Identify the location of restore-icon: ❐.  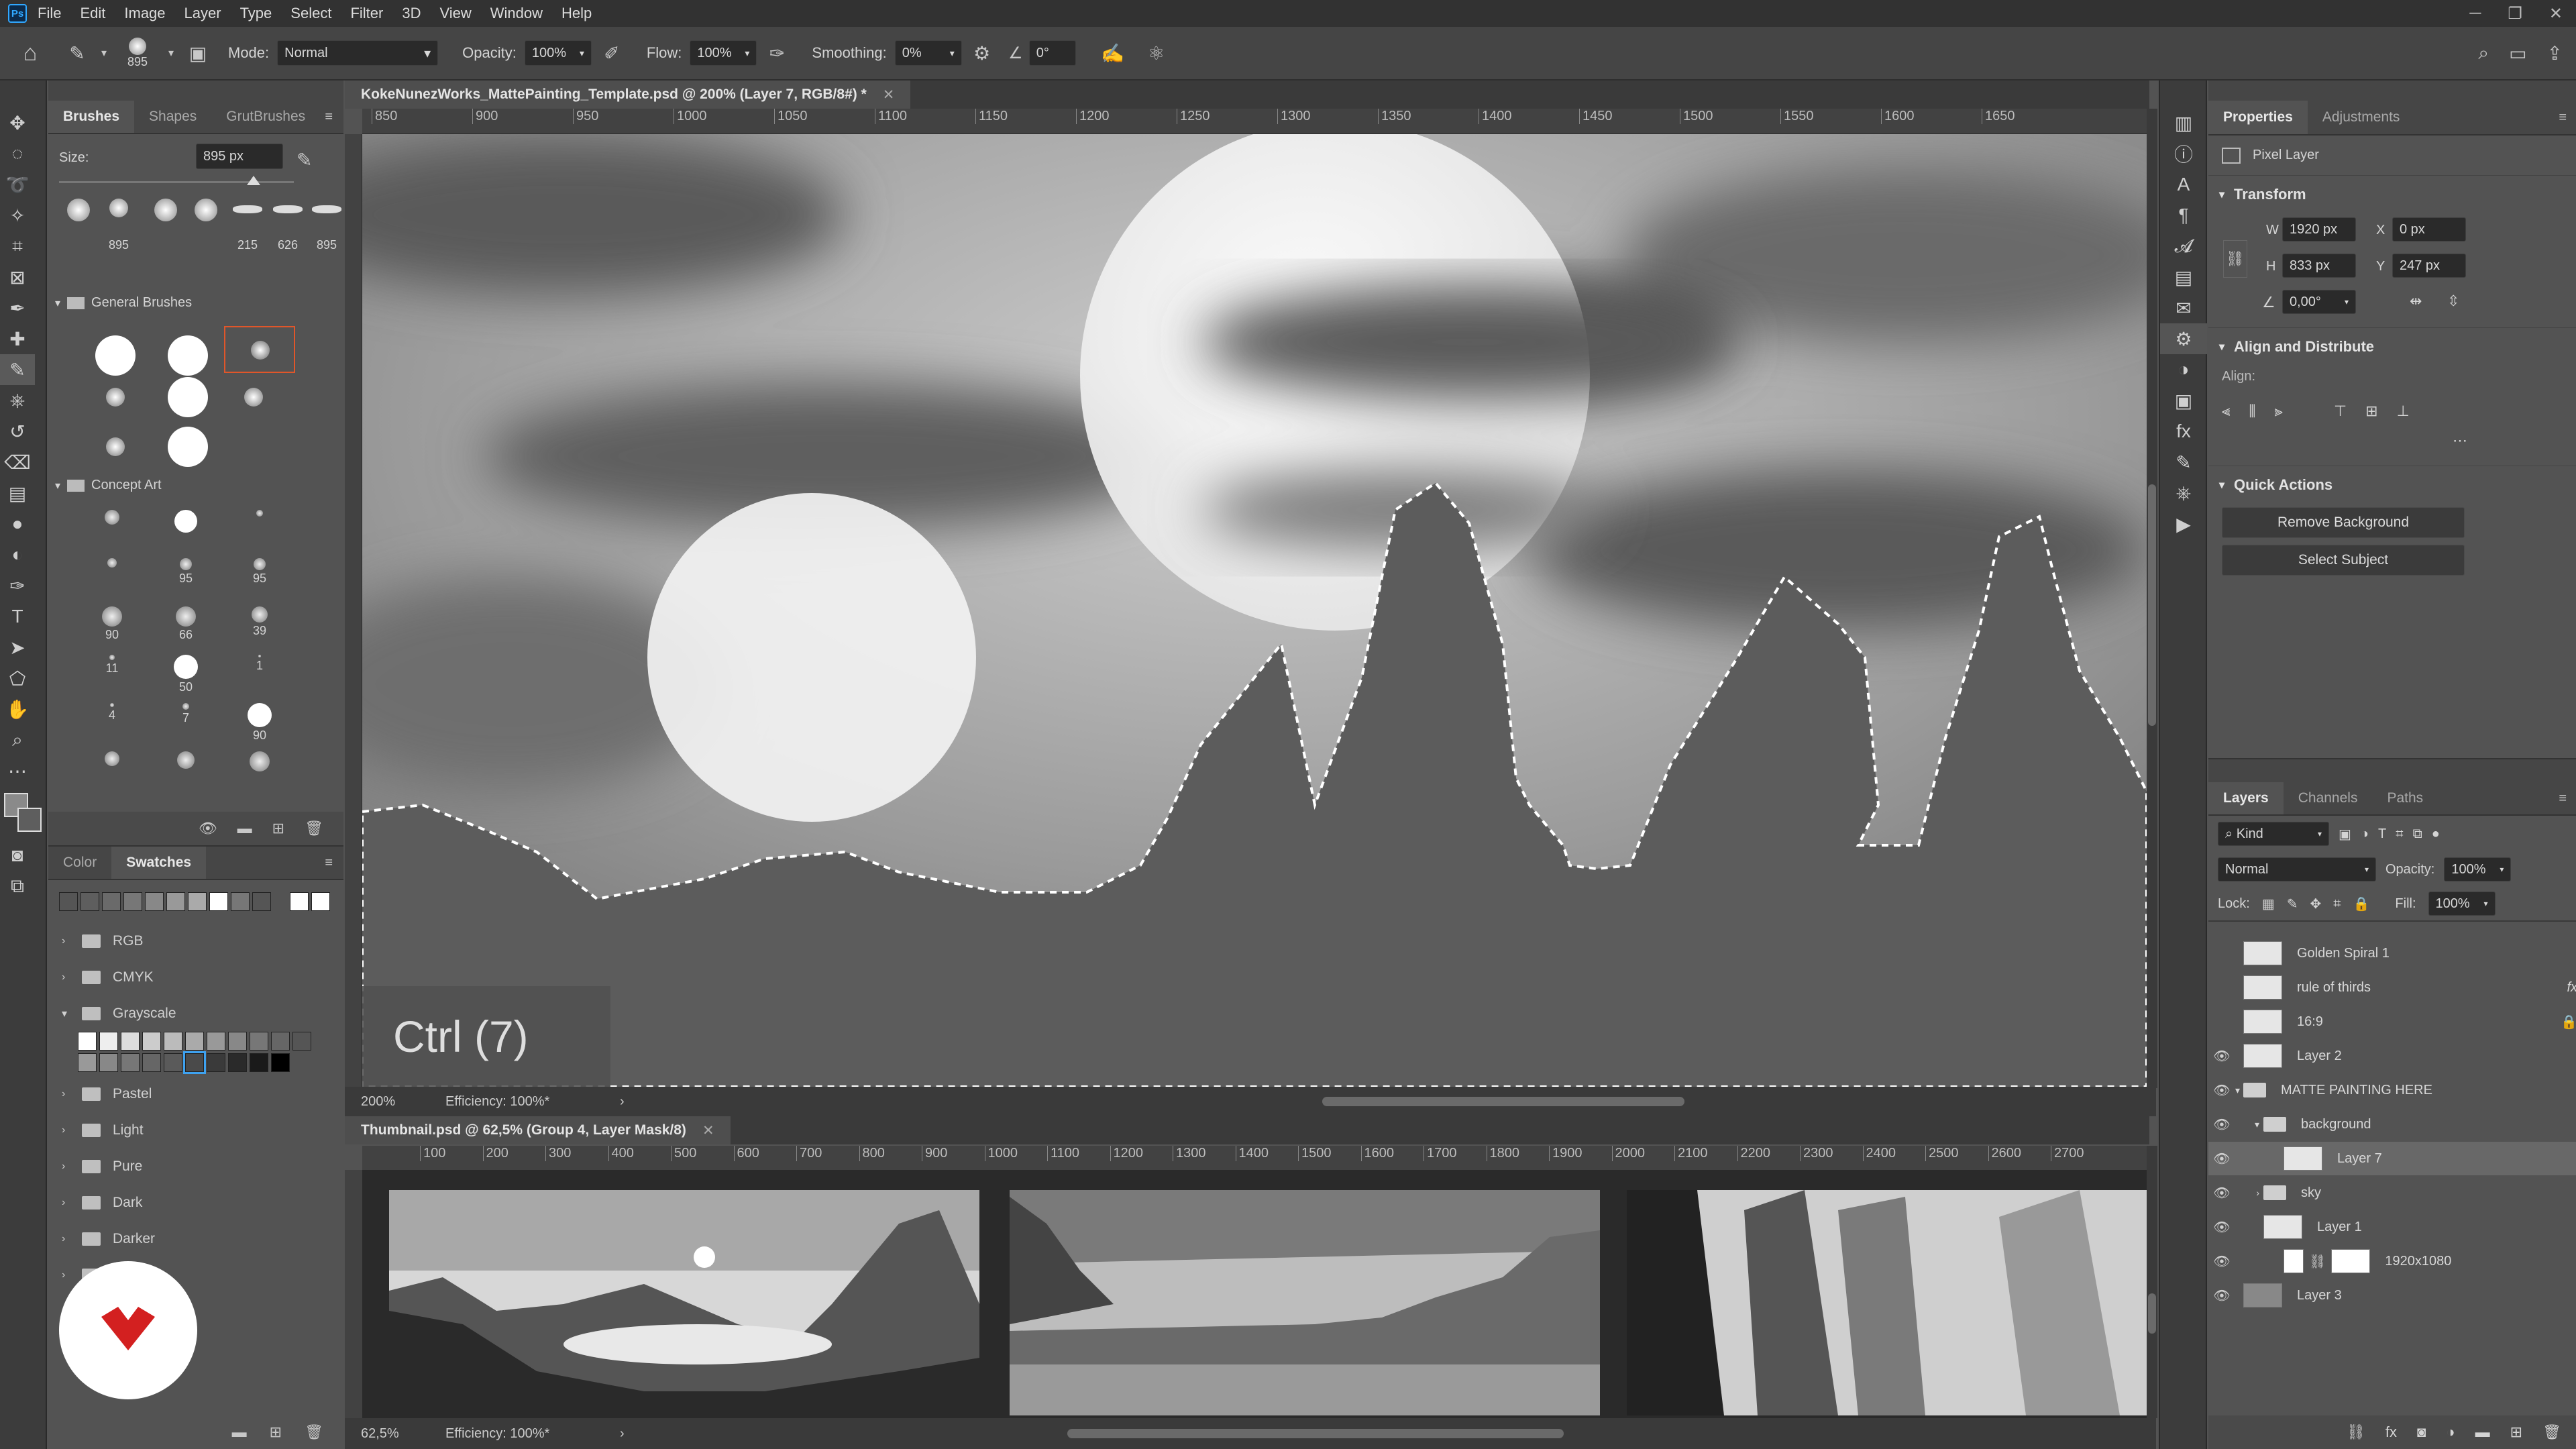
(2515, 13).